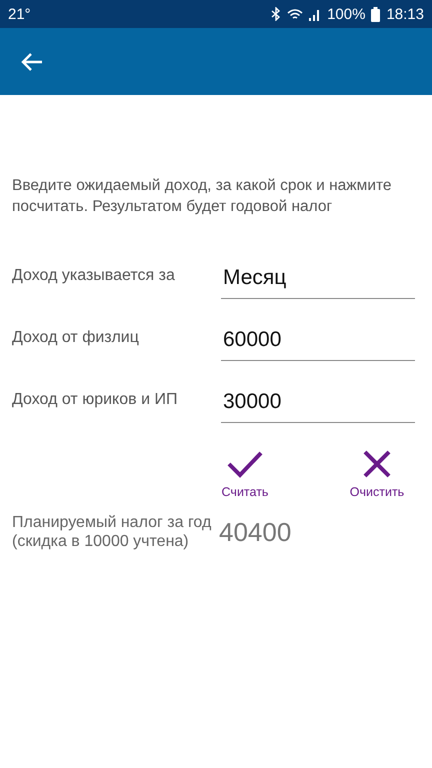 This screenshot has height=768, width=432. I want to click on bluetooth-icon, so click(276, 14).